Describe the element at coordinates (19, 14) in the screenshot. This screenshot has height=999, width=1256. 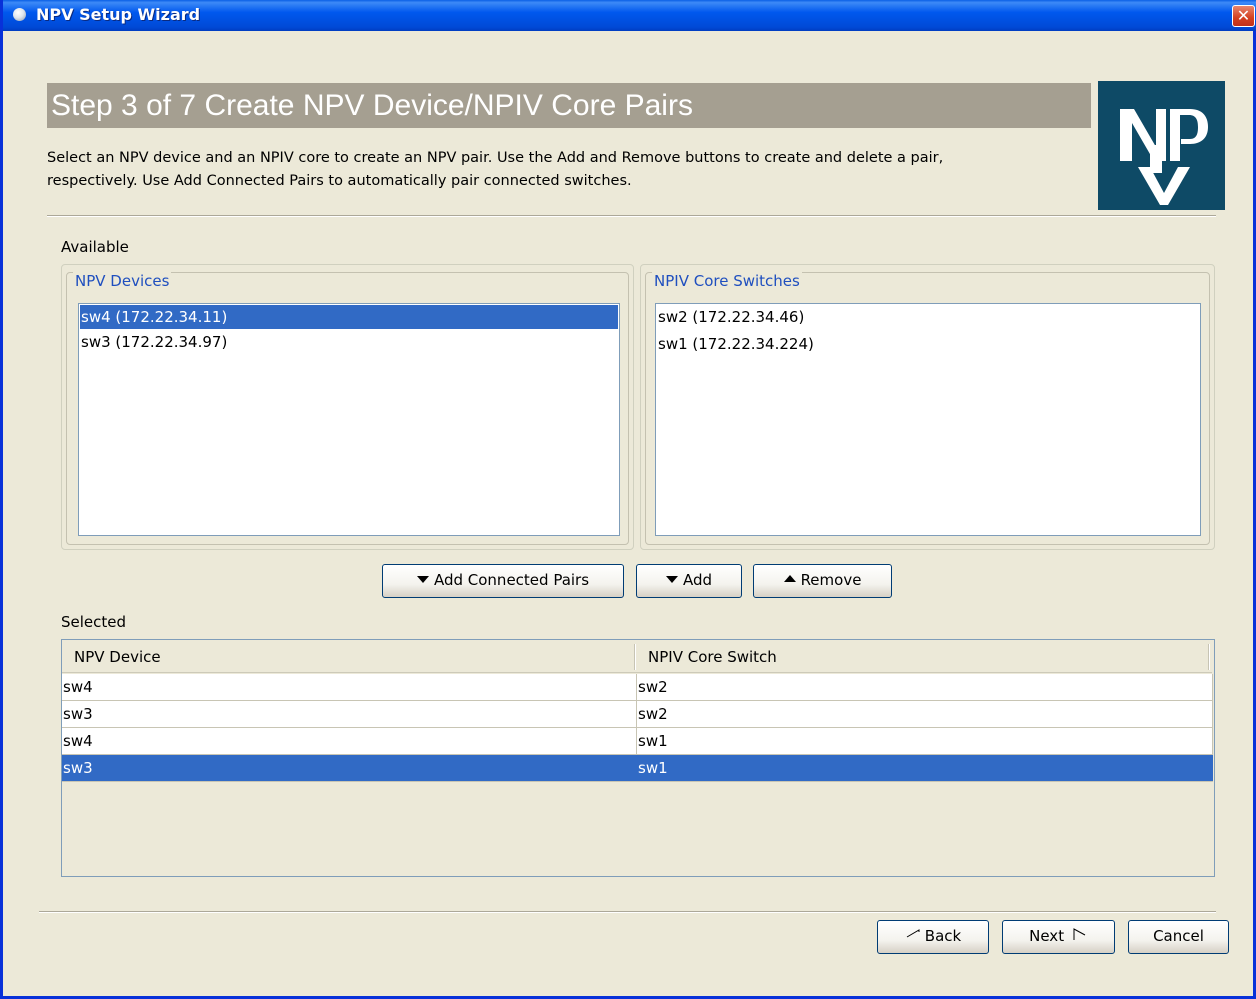
I see `app-icon` at that location.